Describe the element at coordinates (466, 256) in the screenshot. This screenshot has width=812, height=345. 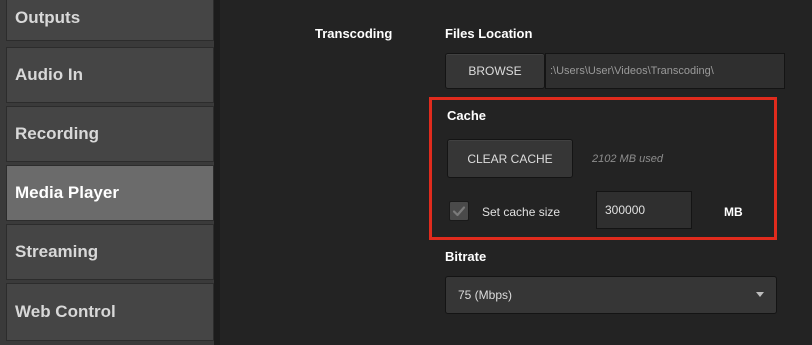
I see `bitrate-label: Bitrate` at that location.